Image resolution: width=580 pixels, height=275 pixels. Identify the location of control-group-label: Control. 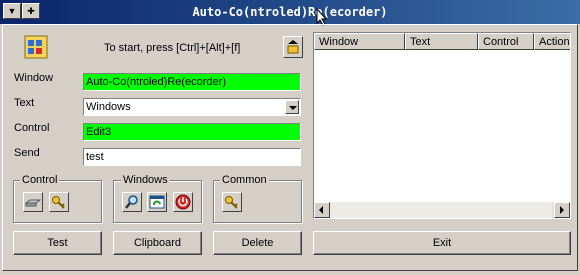
(40, 180).